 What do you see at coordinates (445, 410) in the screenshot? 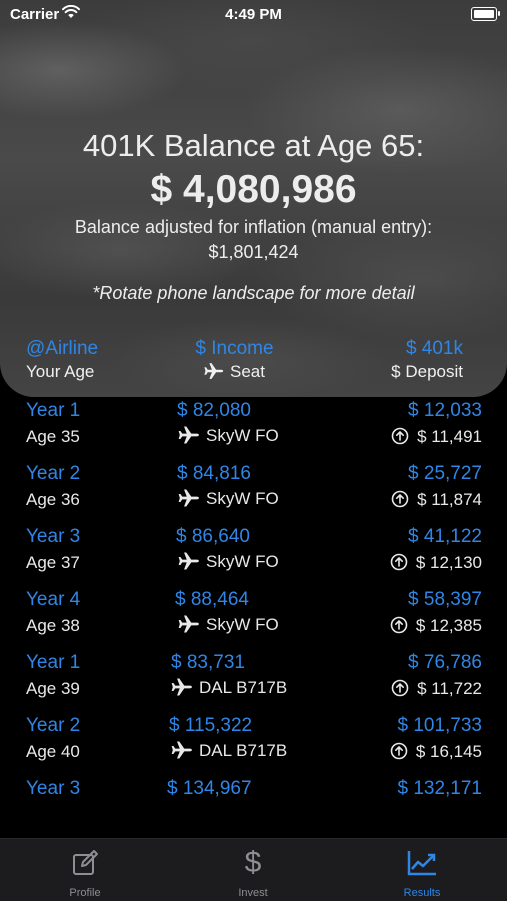
I see `row-401k-balance: $ 12,033` at bounding box center [445, 410].